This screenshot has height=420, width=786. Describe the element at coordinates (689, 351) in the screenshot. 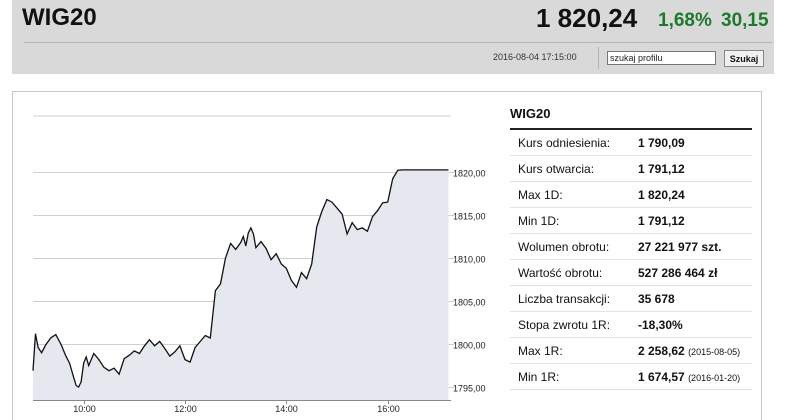

I see `info-value: 2 258,62 (2015-08-05)` at that location.